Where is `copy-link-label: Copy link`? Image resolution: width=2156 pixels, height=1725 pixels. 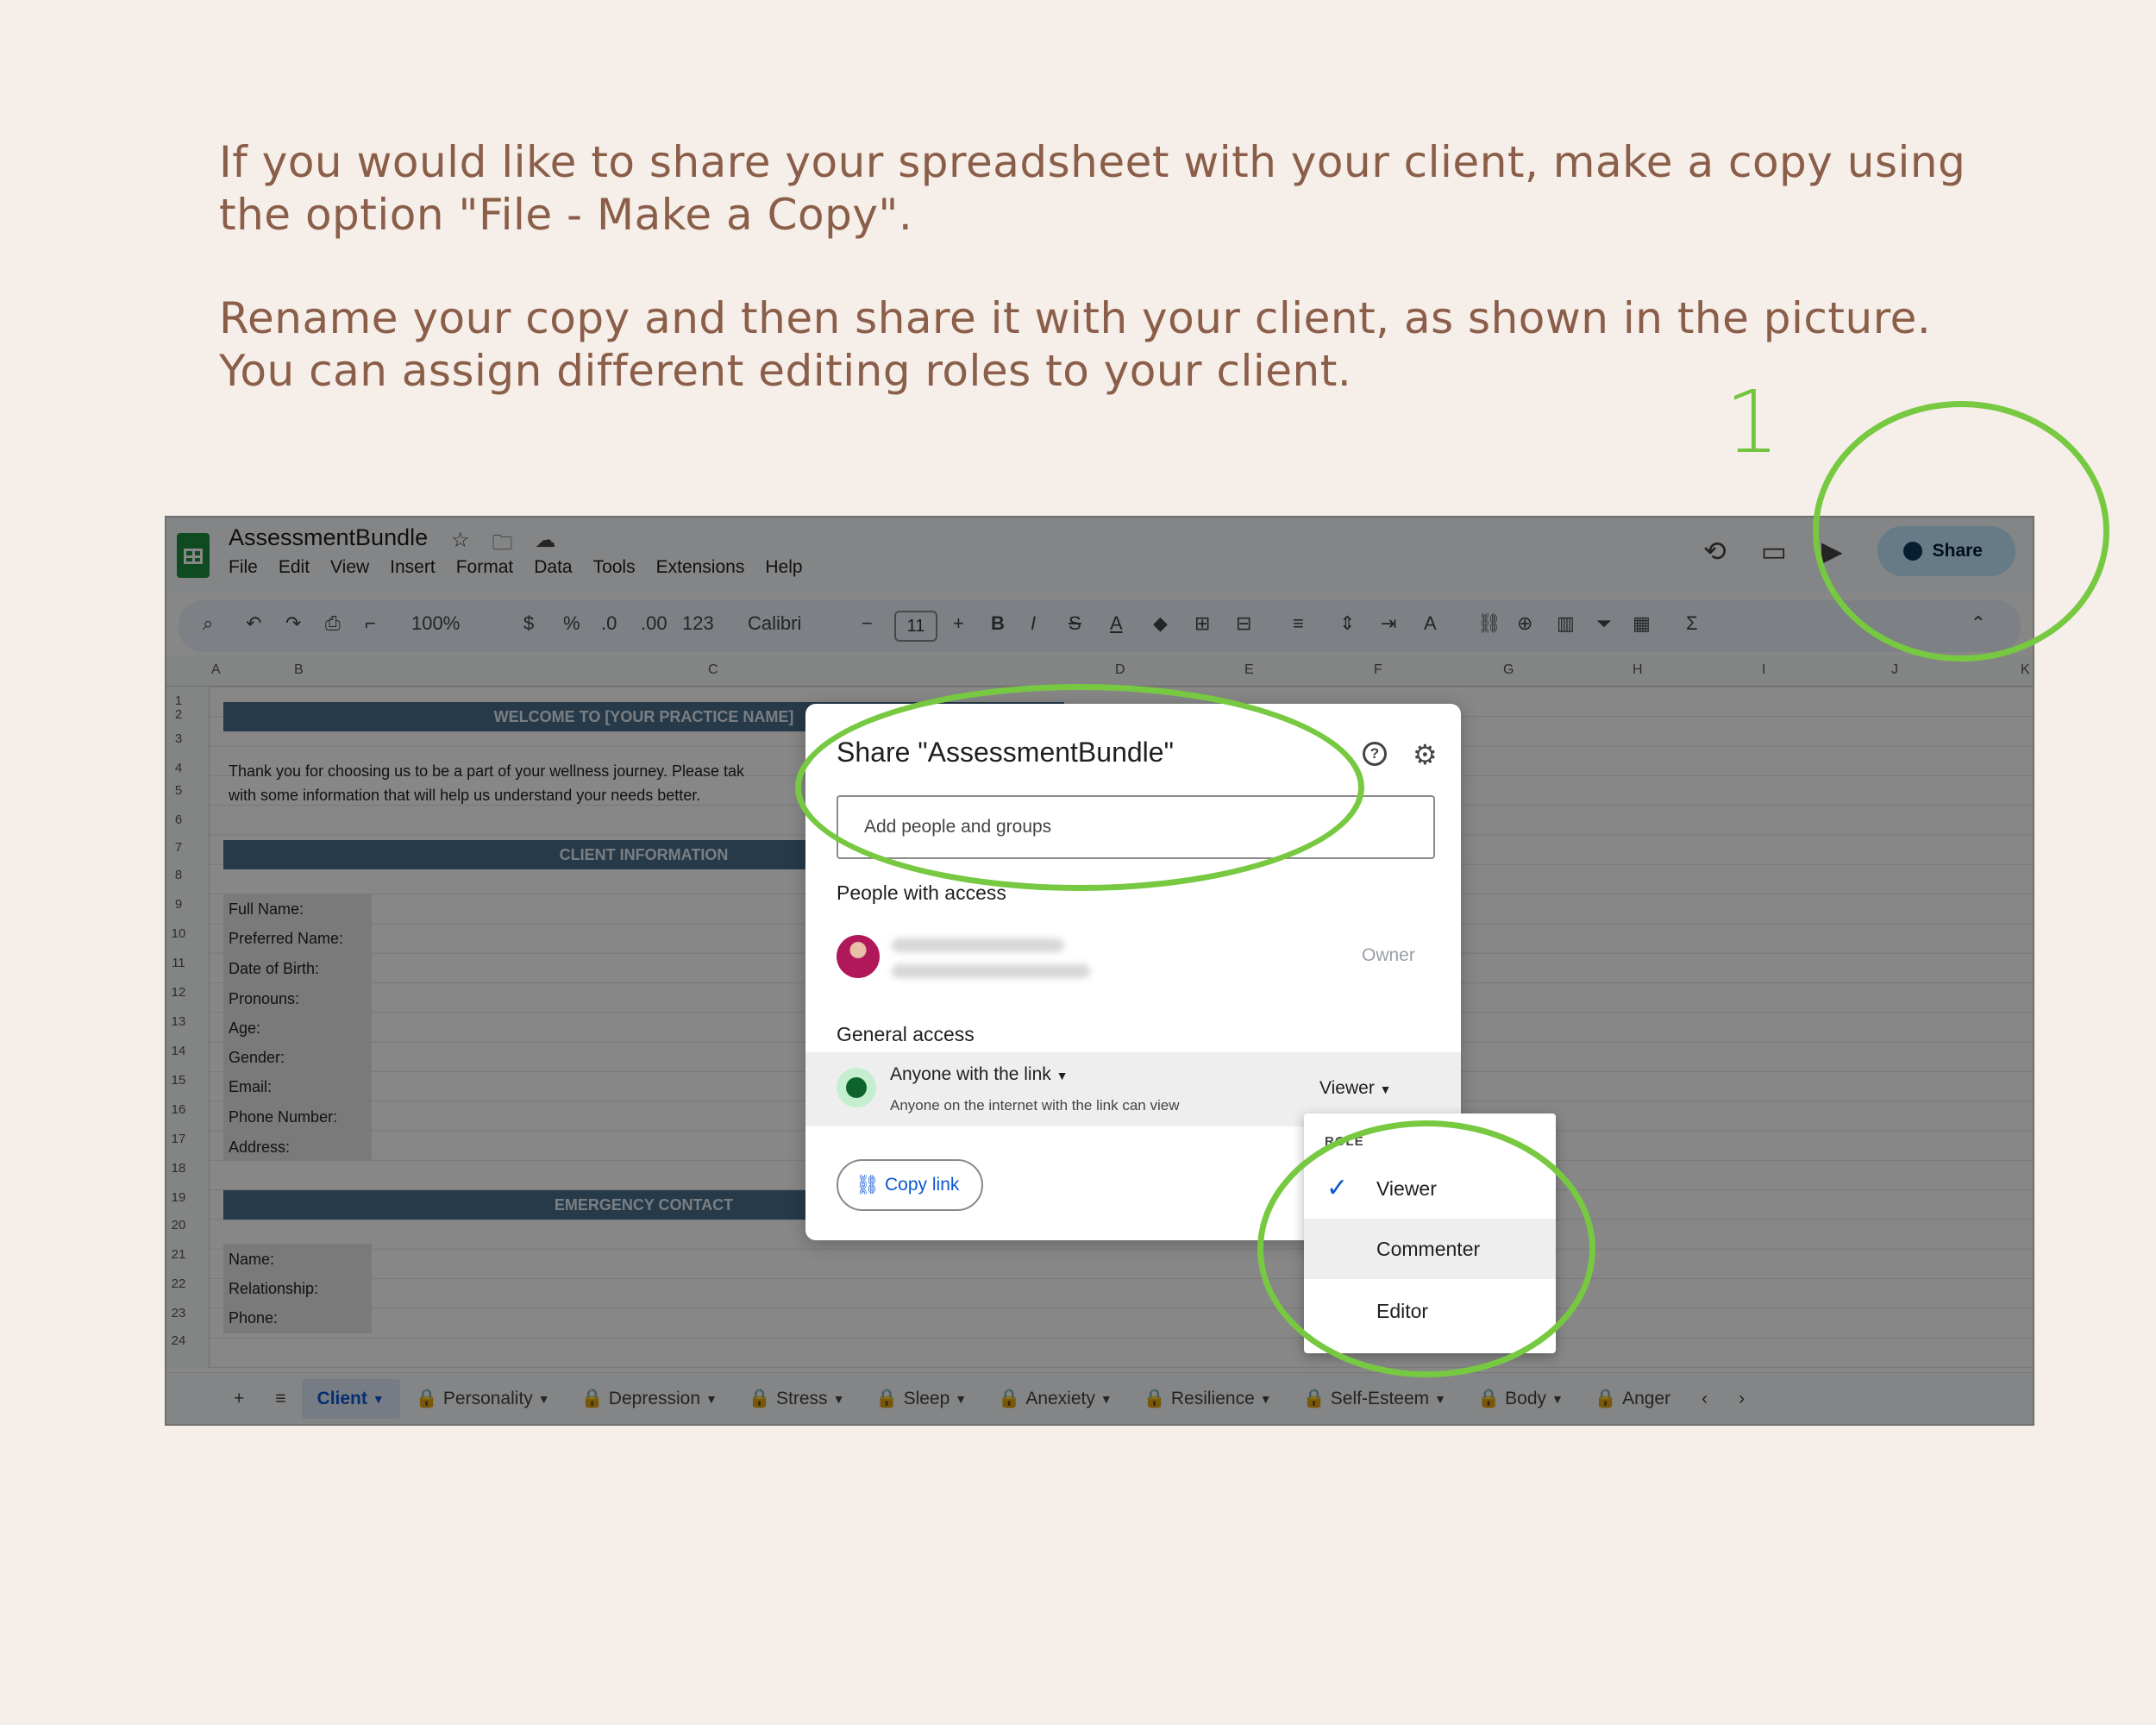
copy-link-label: Copy link is located at coordinates (922, 1185).